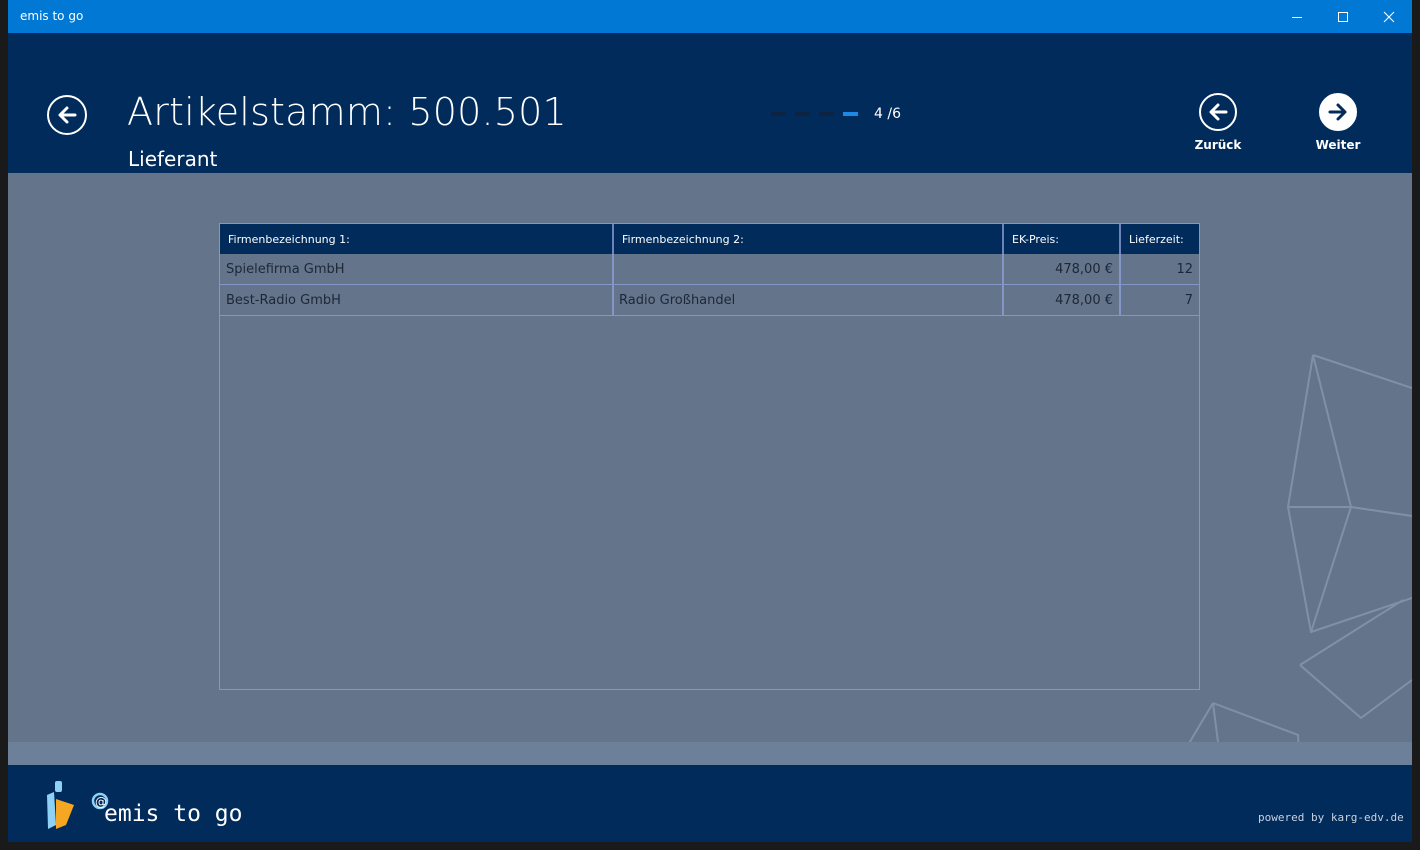  I want to click on cell-delivery: 7, so click(1188, 300).